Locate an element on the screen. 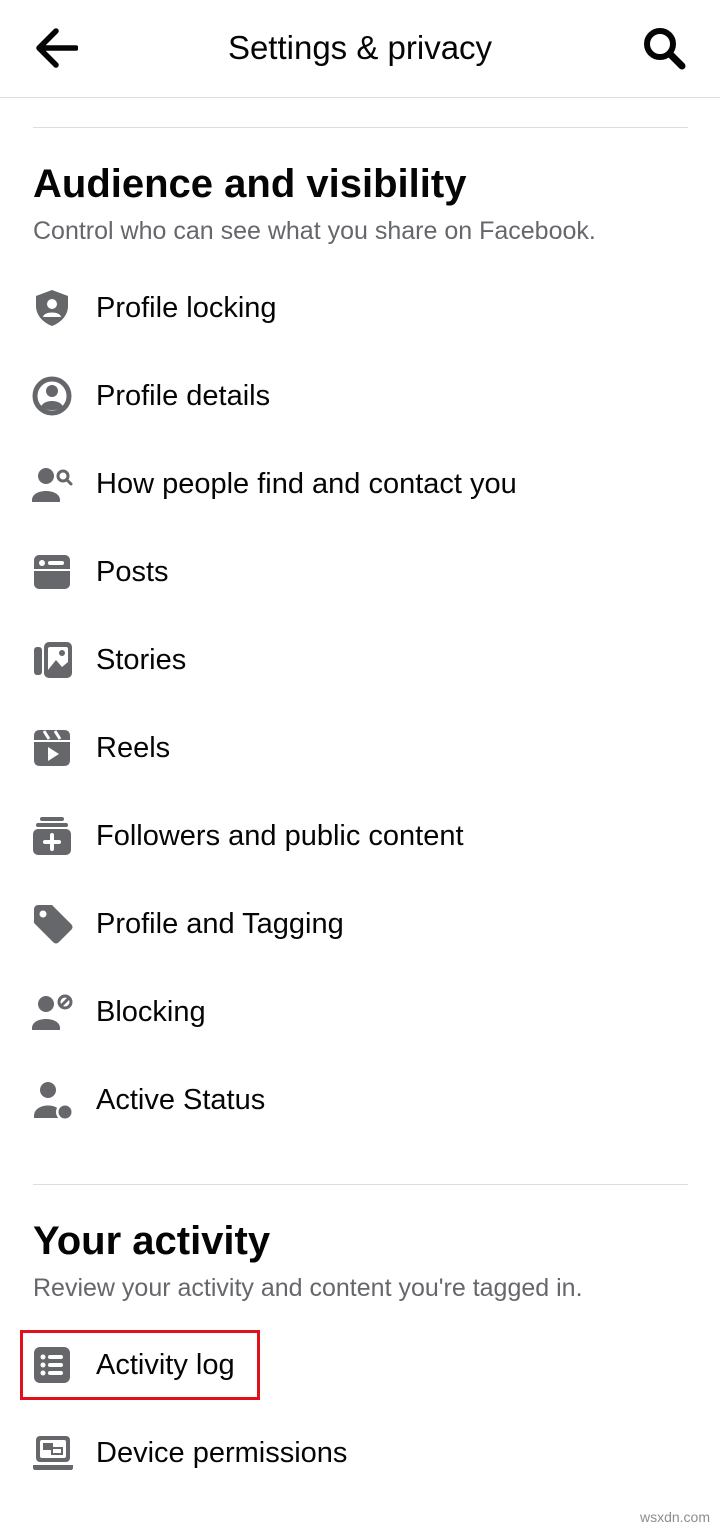  menu-item-label: Active Status is located at coordinates (181, 1100).